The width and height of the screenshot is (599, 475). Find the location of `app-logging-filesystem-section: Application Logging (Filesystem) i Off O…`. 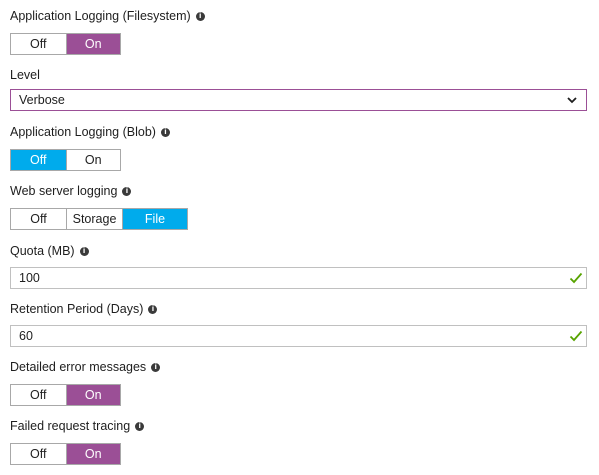

app-logging-filesystem-section: Application Logging (Filesystem) i Off O… is located at coordinates (107, 31).